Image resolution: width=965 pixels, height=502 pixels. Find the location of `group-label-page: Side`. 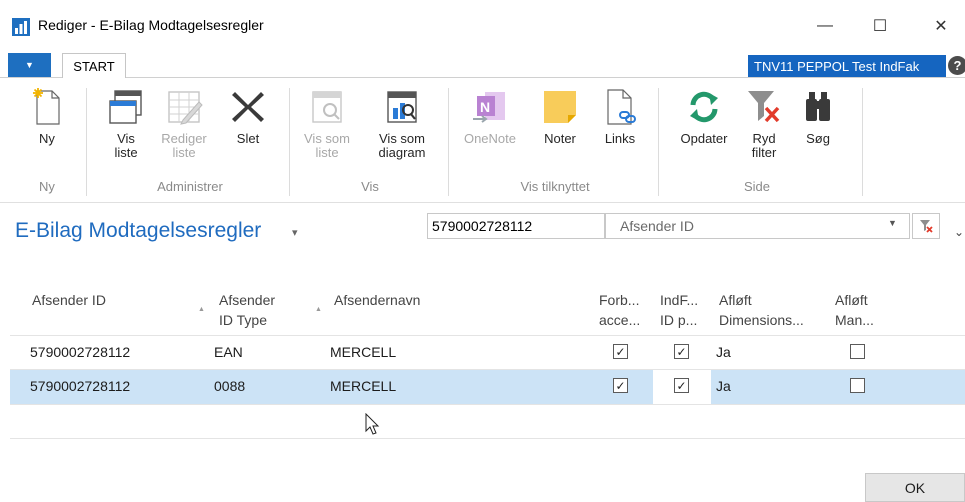

group-label-page: Side is located at coordinates (757, 186).